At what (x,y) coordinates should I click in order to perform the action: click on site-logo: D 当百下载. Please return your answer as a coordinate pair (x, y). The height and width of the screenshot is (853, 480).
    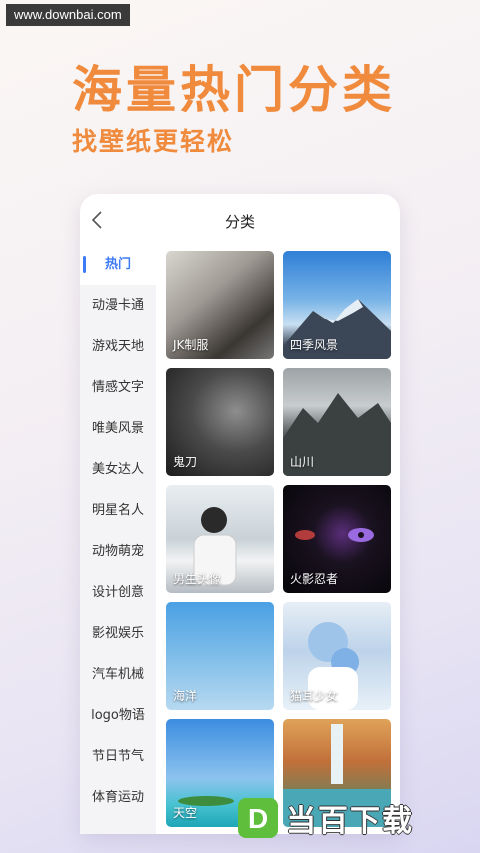
    Looking at the image, I should click on (326, 818).